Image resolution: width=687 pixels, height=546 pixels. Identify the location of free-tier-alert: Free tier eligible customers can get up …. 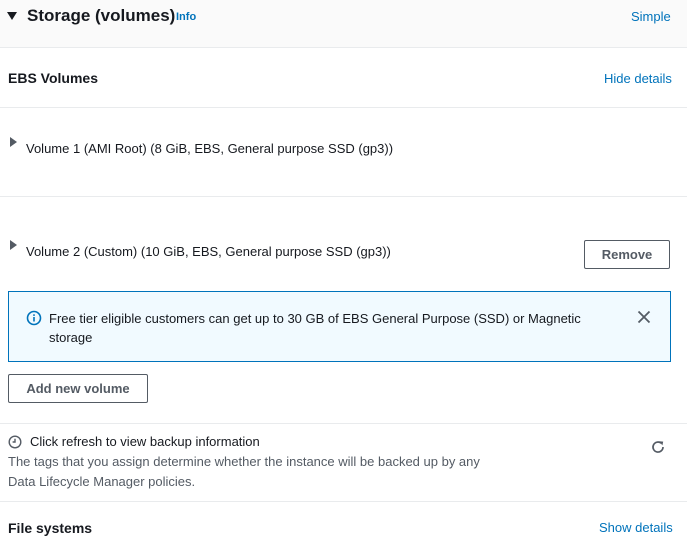
(339, 326).